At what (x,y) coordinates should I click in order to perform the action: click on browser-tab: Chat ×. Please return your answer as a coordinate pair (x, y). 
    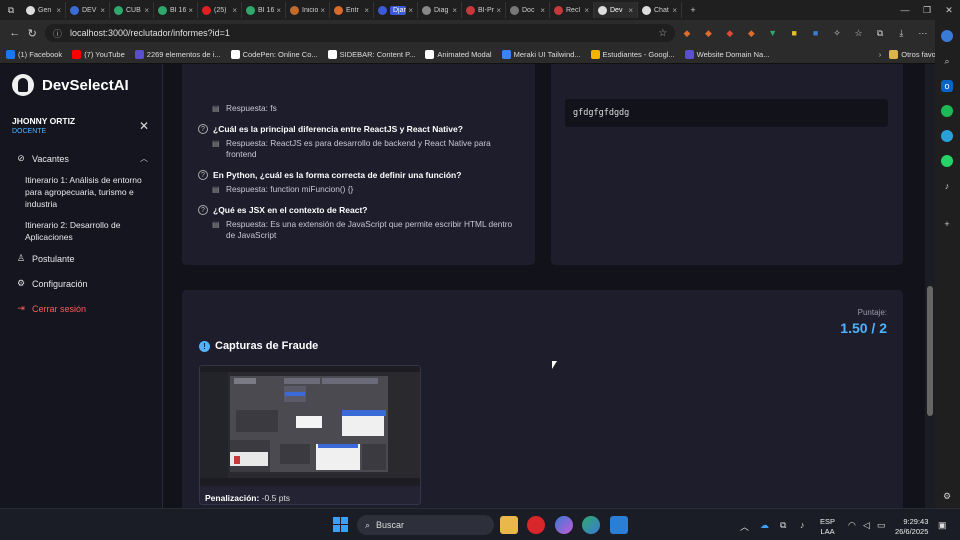
    Looking at the image, I should click on (660, 10).